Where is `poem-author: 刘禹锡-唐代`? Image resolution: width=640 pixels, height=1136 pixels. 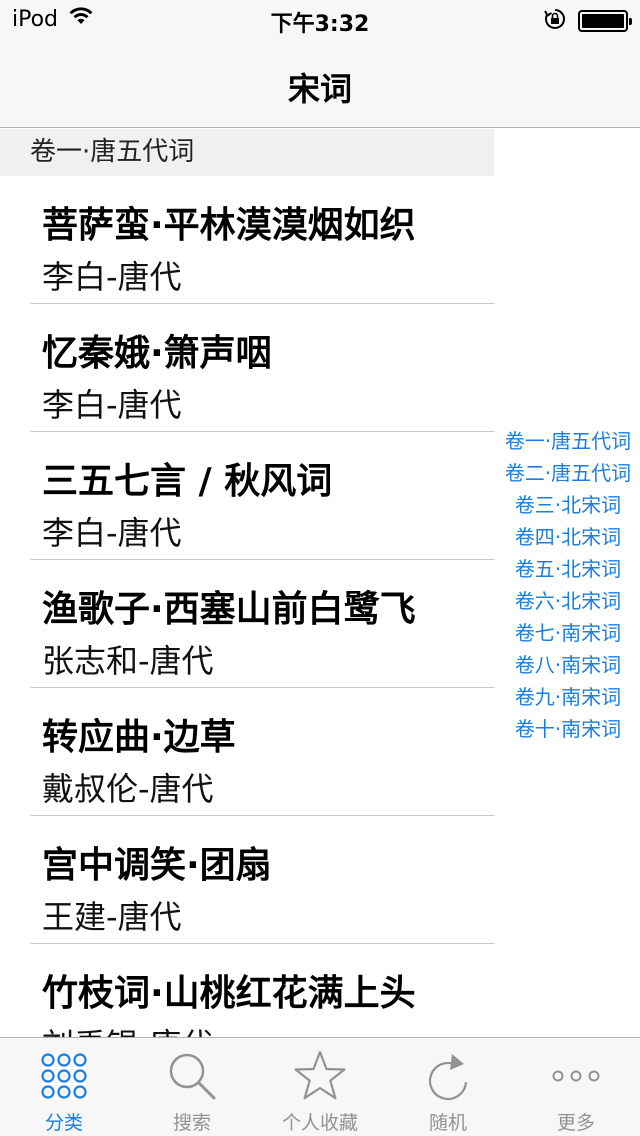
poem-author: 刘禹锡-唐代 is located at coordinates (128, 1028).